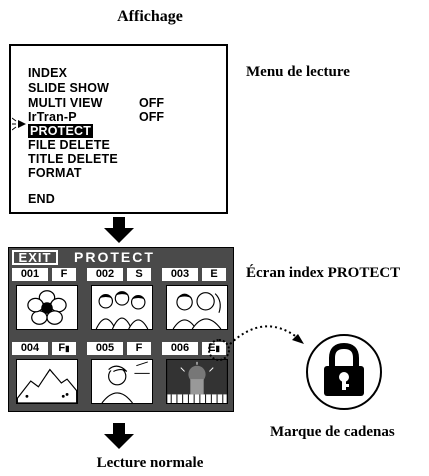  What do you see at coordinates (139, 274) in the screenshot?
I see `cell-mode: S` at bounding box center [139, 274].